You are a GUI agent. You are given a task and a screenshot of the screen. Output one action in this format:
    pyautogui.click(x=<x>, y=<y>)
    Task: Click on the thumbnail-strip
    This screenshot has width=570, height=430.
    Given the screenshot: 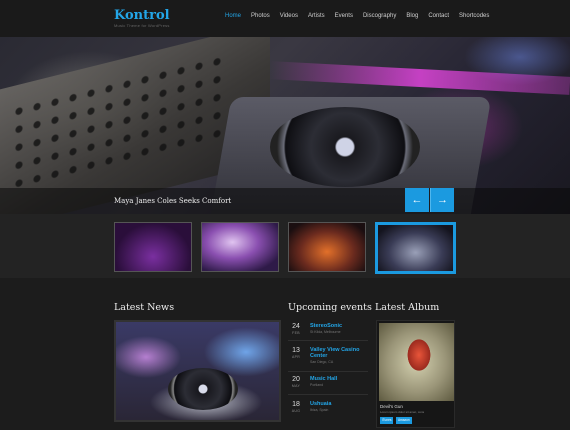 What is the action you would take?
    pyautogui.click(x=285, y=246)
    